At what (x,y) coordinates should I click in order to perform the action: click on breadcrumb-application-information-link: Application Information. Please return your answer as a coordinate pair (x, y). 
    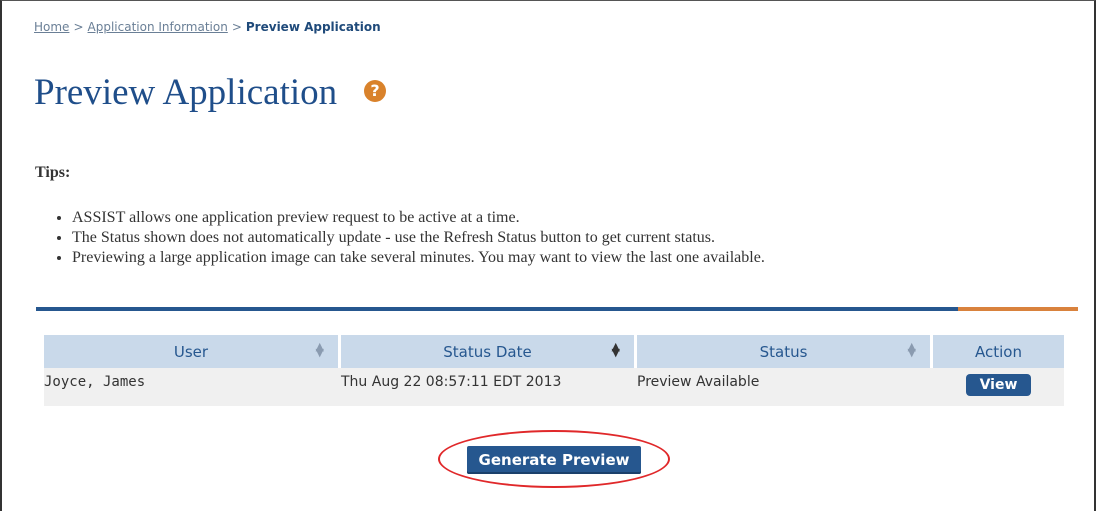
    Looking at the image, I should click on (158, 27).